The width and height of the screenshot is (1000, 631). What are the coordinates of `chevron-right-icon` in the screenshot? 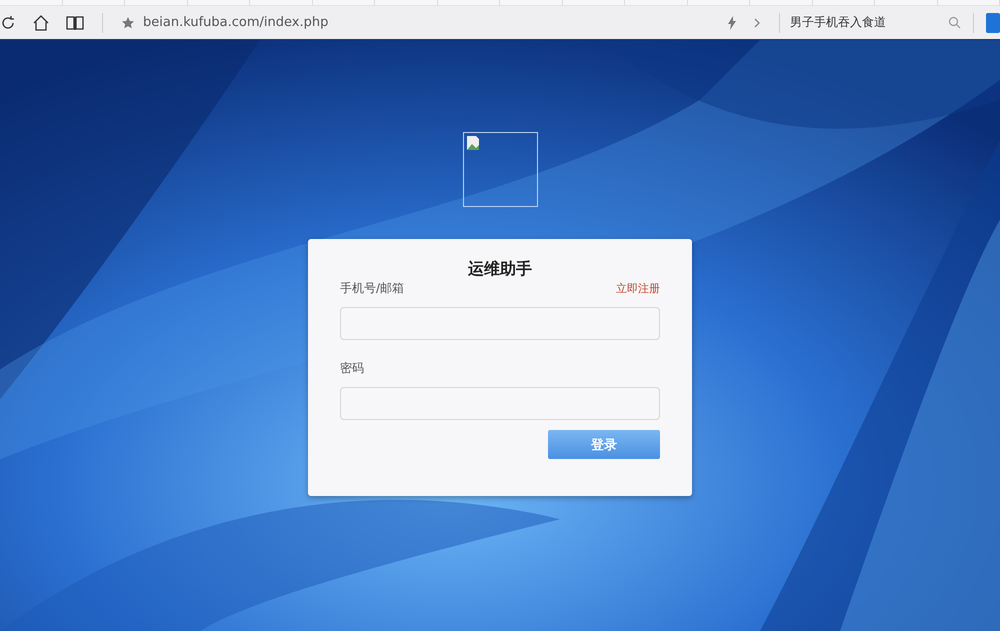 It's located at (757, 22).